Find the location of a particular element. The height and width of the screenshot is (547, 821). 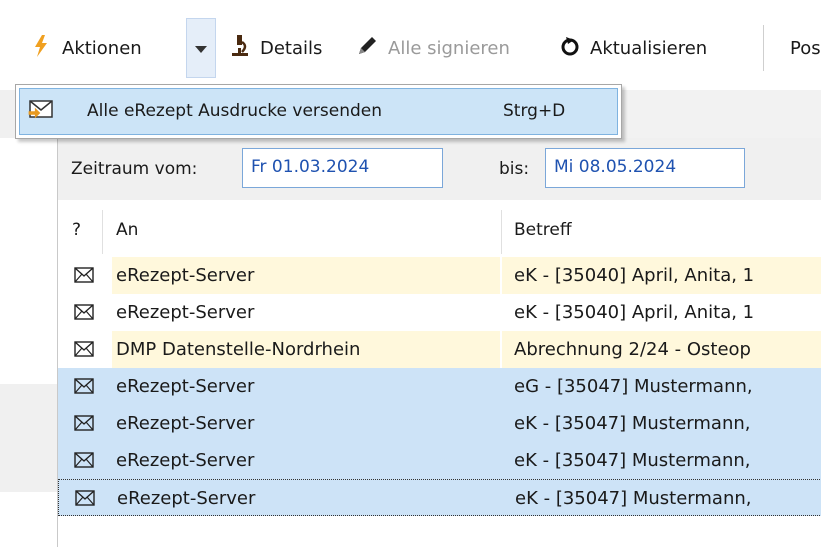

column-header-betreff: Betreff is located at coordinates (543, 230).